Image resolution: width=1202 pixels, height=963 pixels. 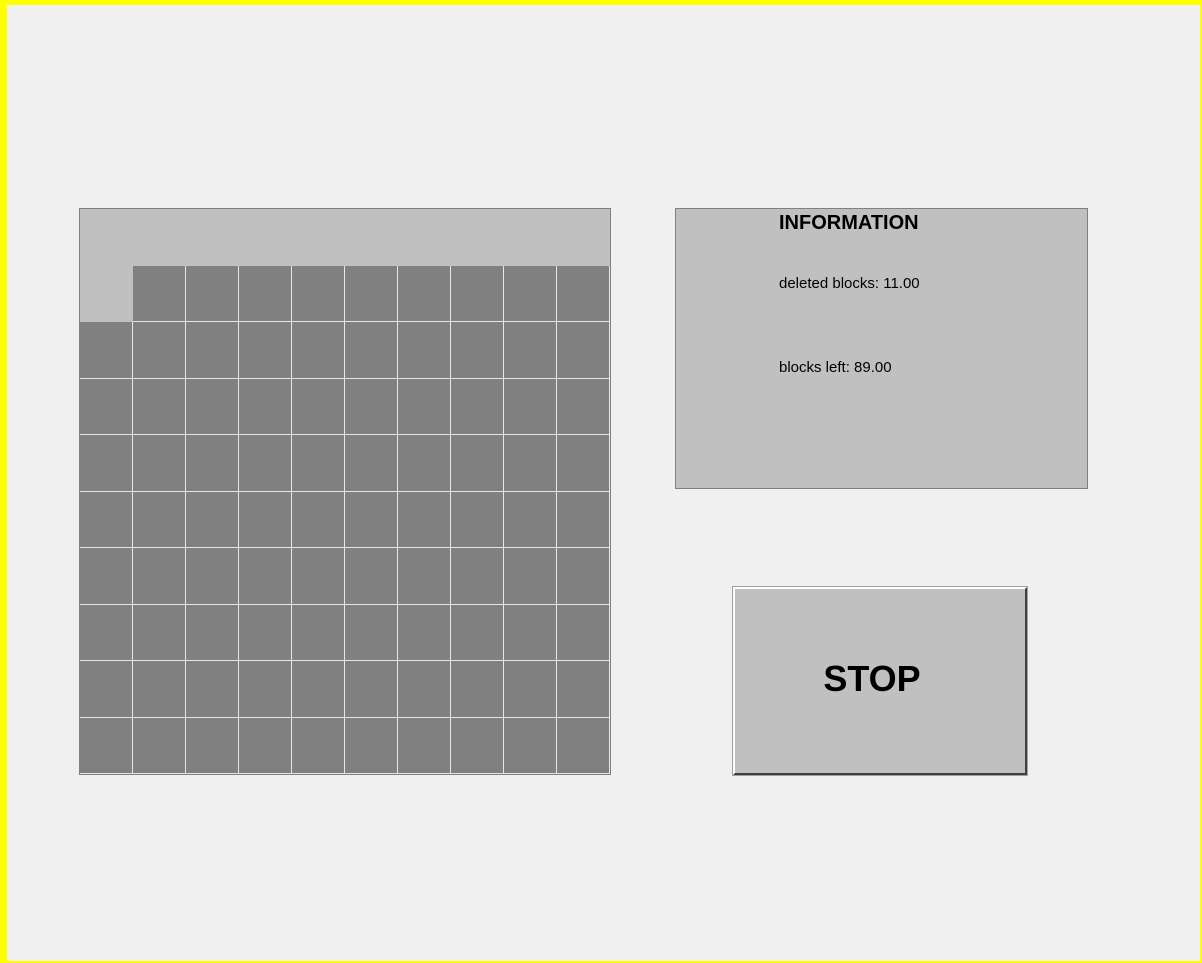 I want to click on stop-button-label: STOP, so click(x=872, y=678).